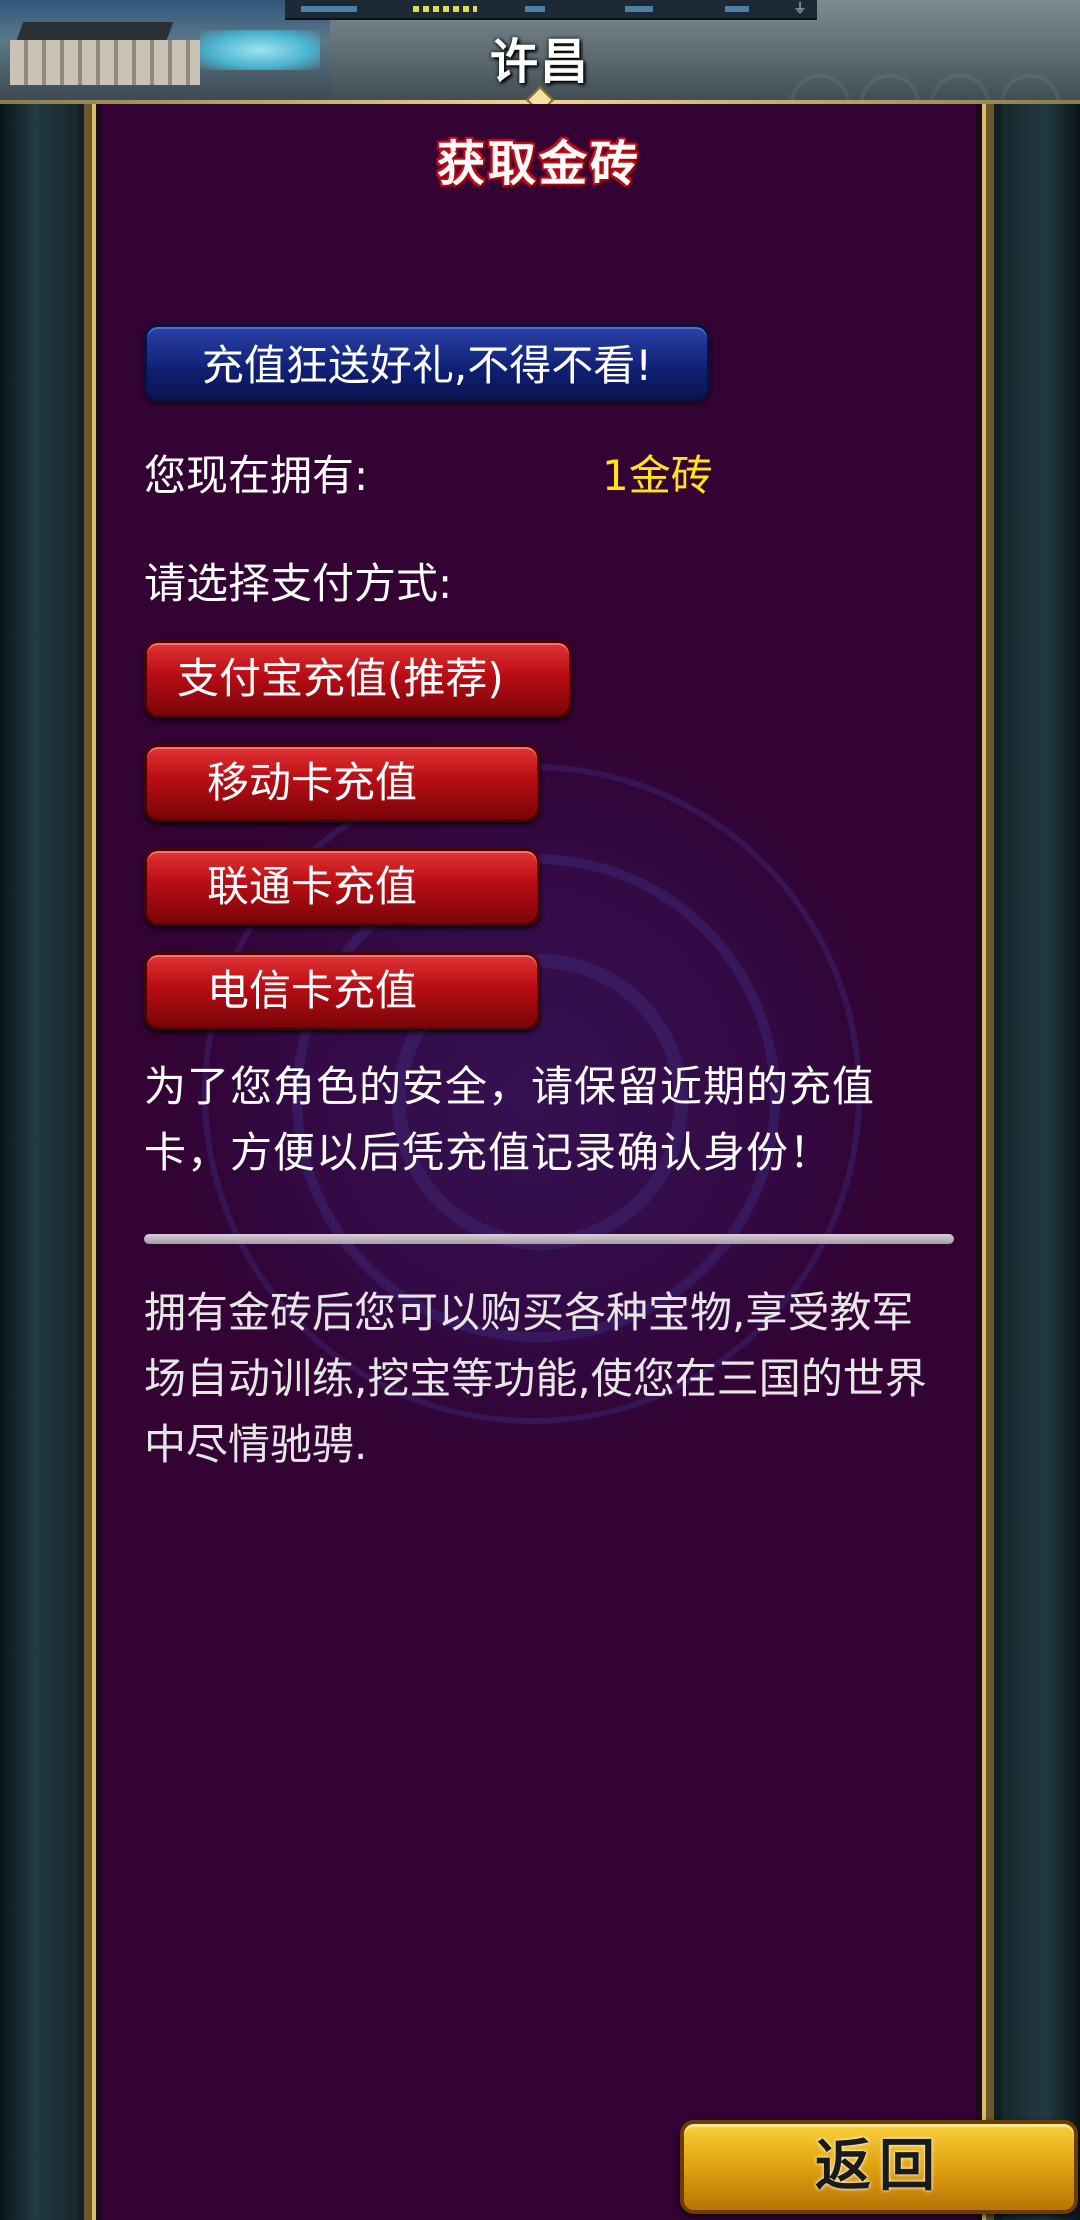  Describe the element at coordinates (549, 1239) in the screenshot. I see `section-divider` at that location.